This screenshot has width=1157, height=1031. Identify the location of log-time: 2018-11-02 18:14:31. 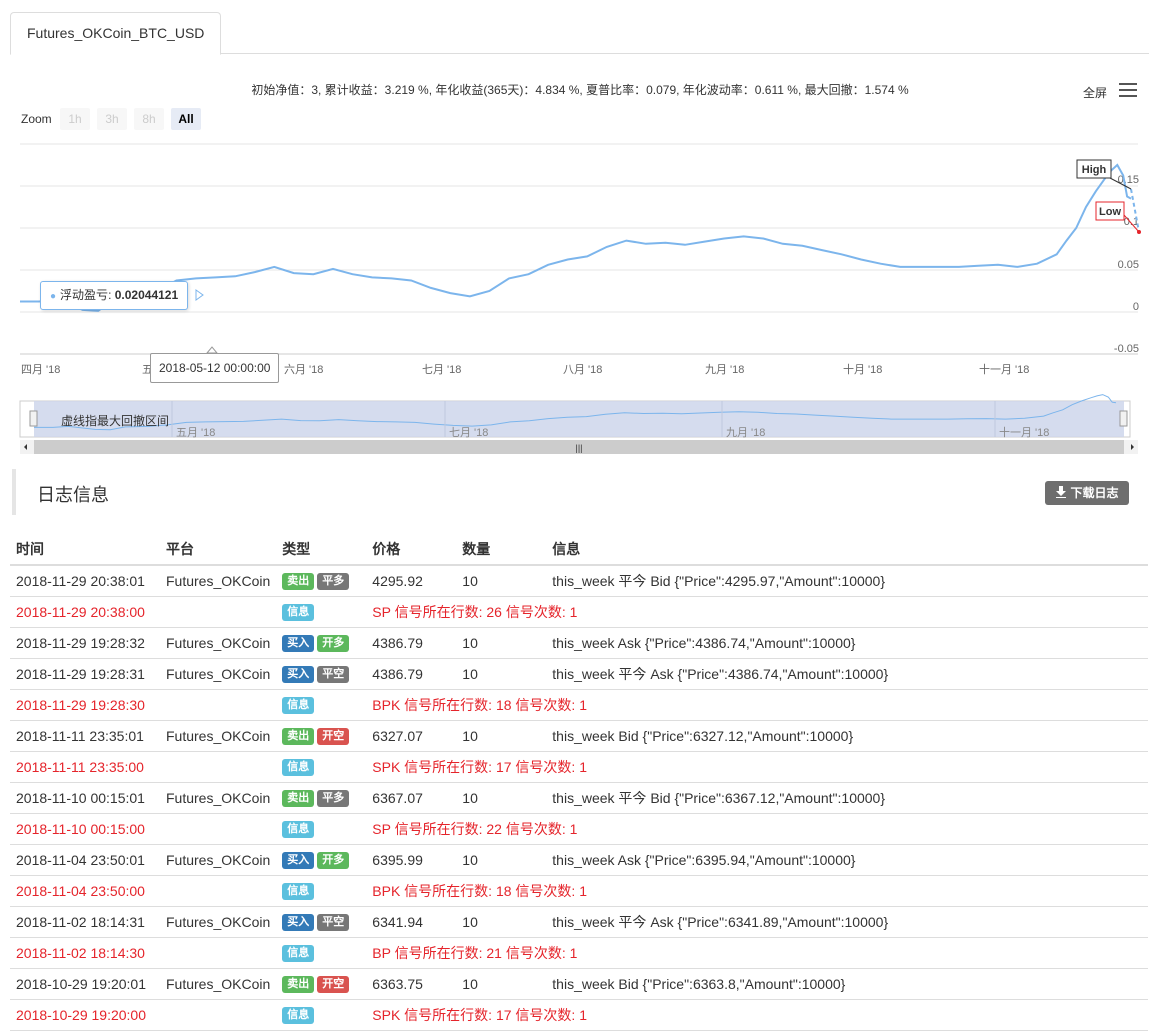
(85, 922).